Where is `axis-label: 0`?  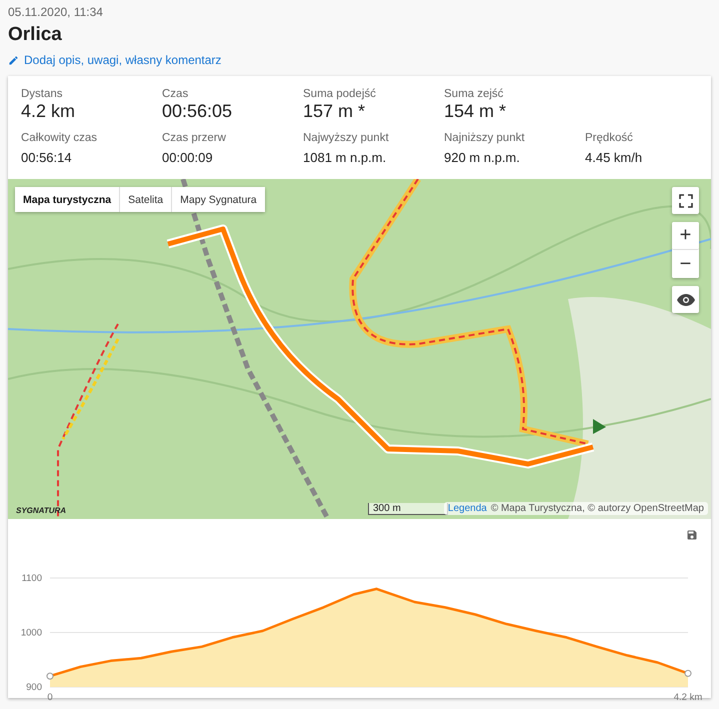
axis-label: 0 is located at coordinates (50, 697).